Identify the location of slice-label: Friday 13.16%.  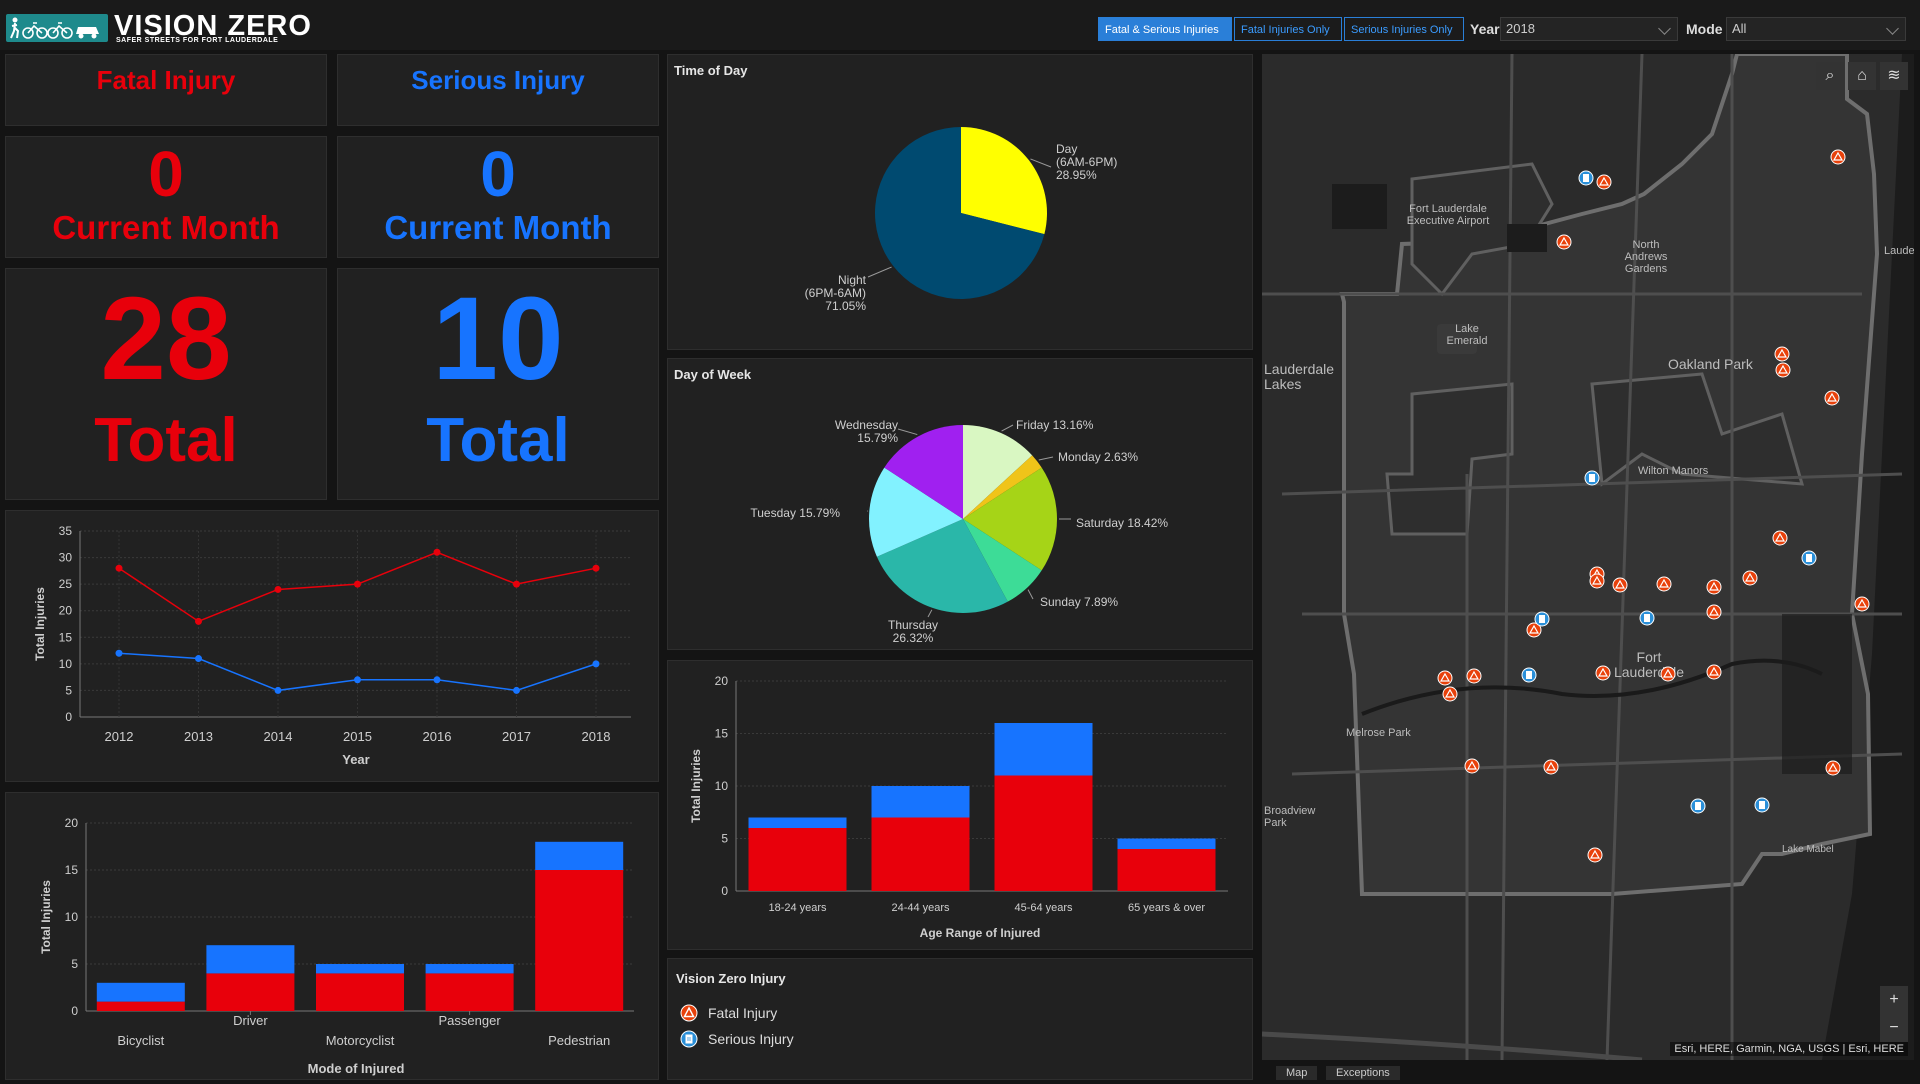
(1055, 425).